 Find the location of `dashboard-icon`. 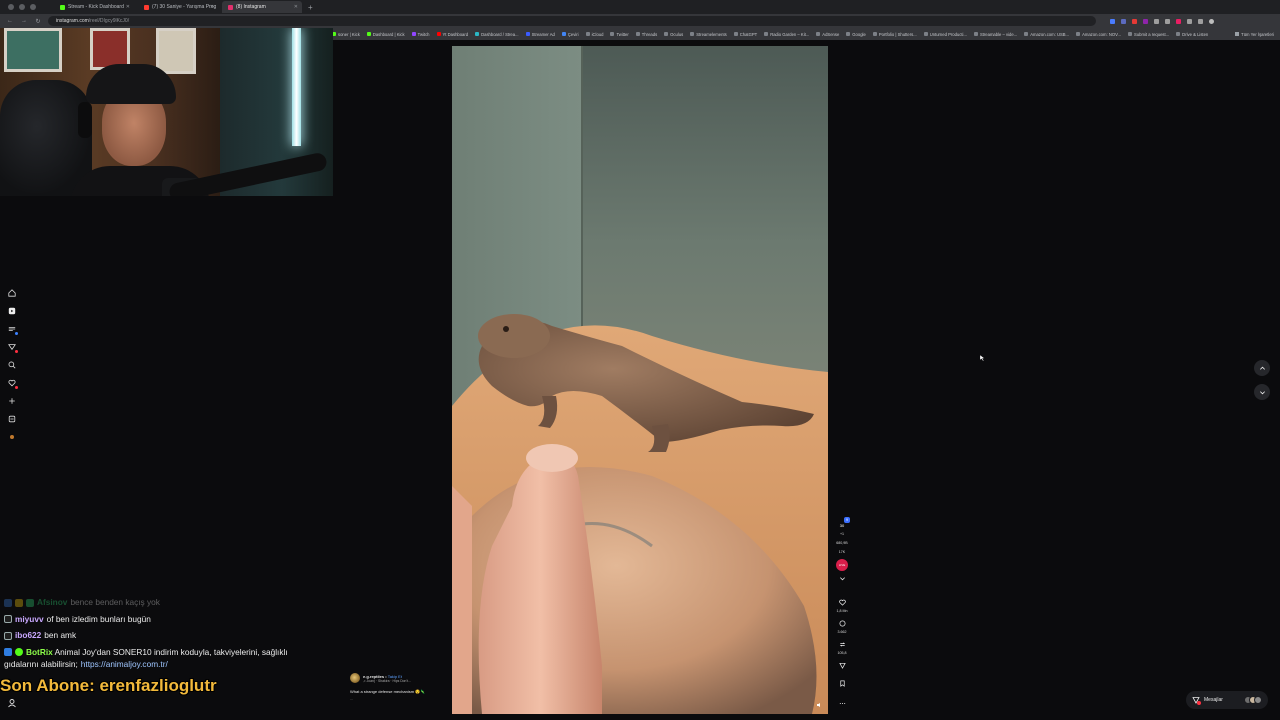

dashboard-icon is located at coordinates (12, 419).